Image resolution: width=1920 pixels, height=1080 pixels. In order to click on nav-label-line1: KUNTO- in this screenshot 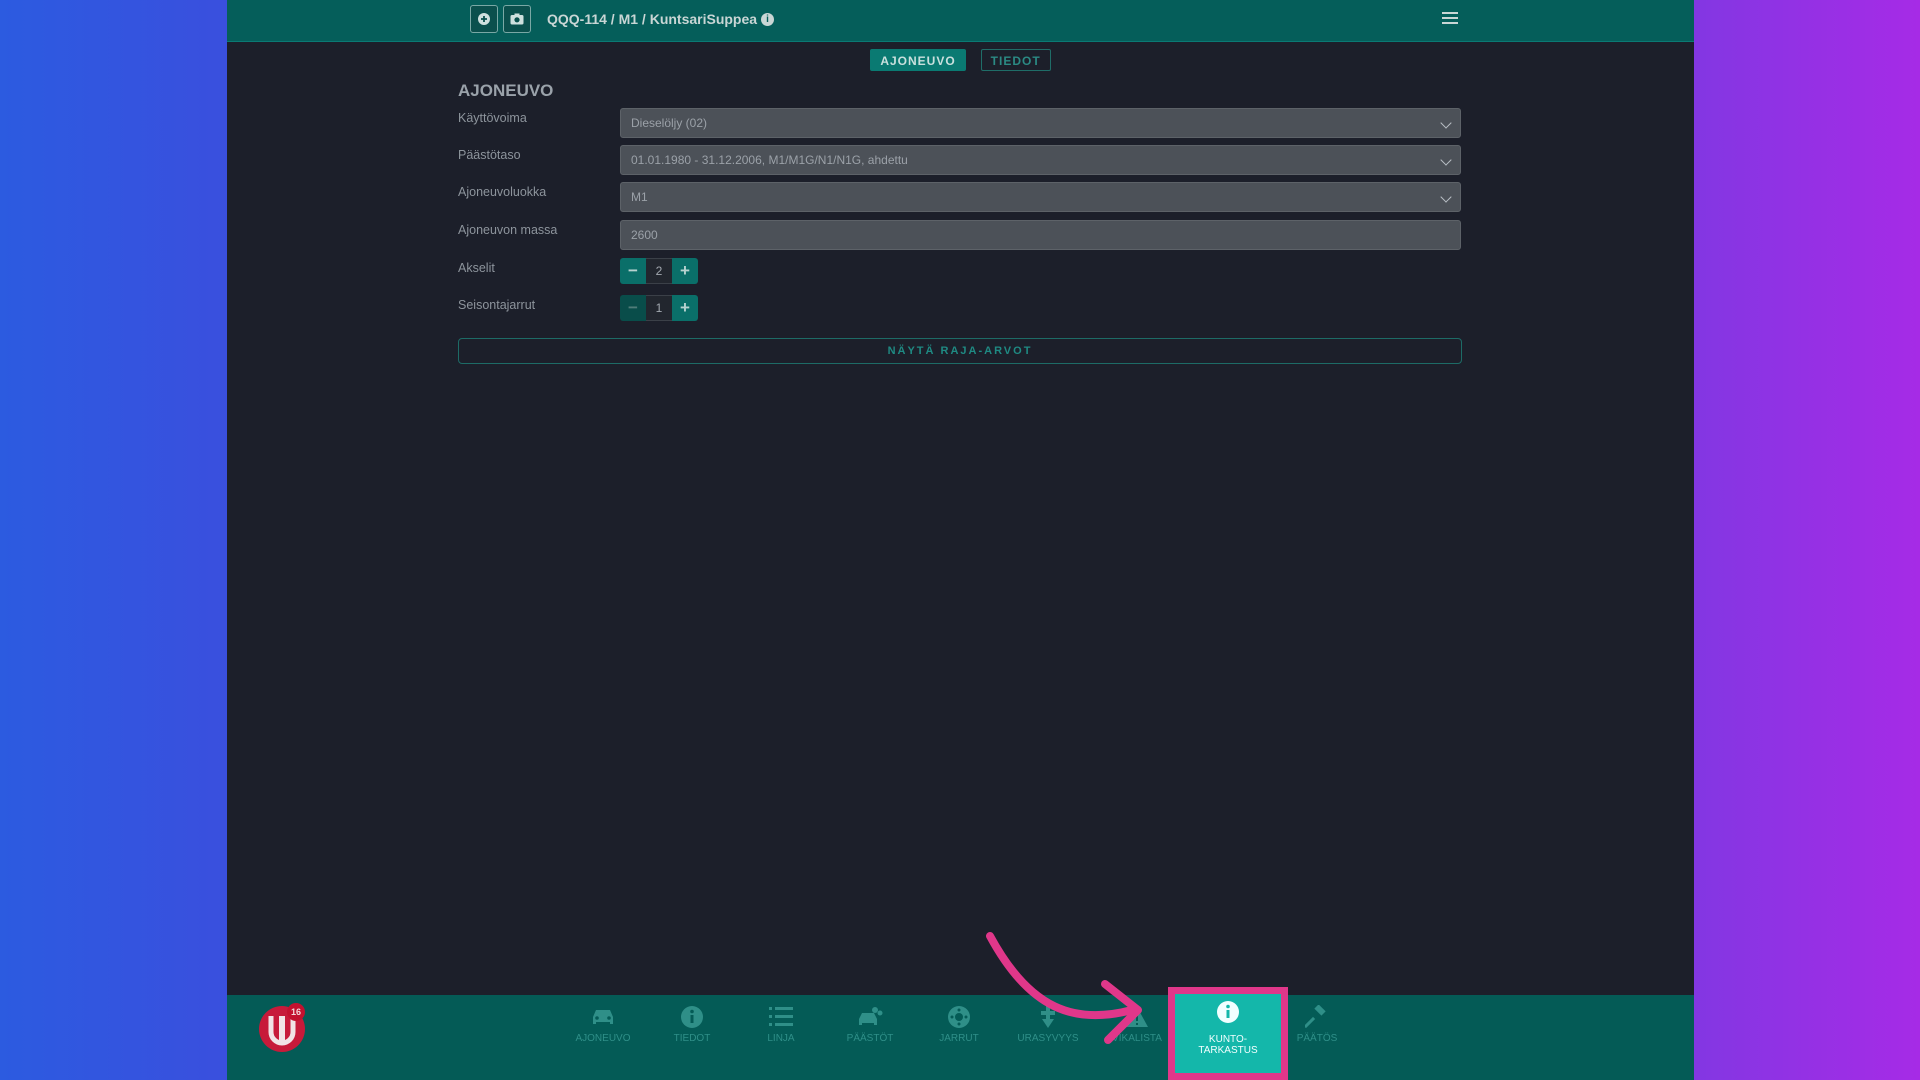, I will do `click(1228, 1039)`.